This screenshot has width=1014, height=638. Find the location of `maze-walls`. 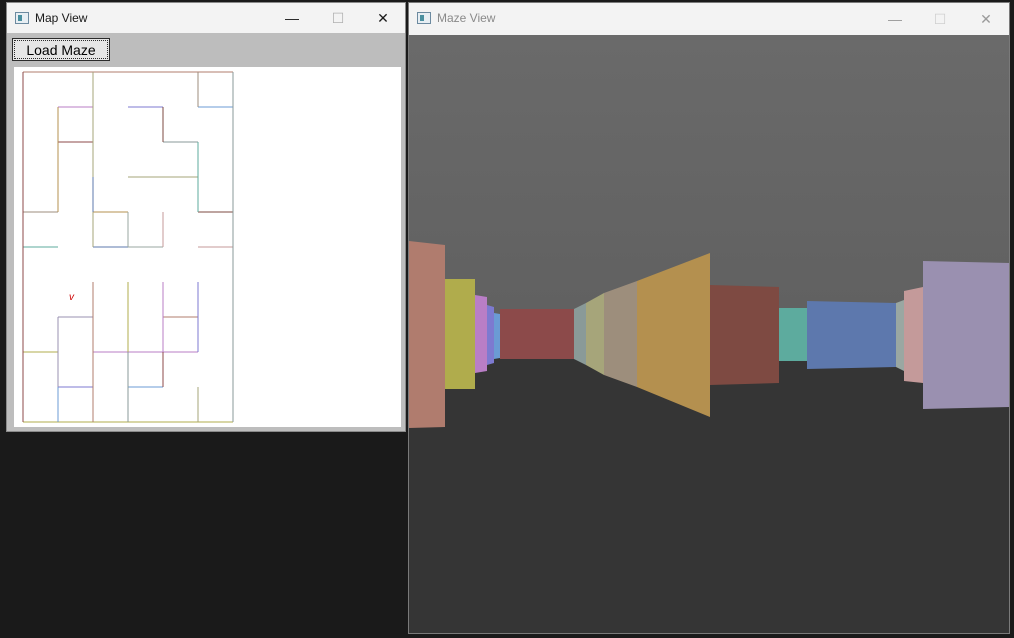

maze-walls is located at coordinates (128, 247).